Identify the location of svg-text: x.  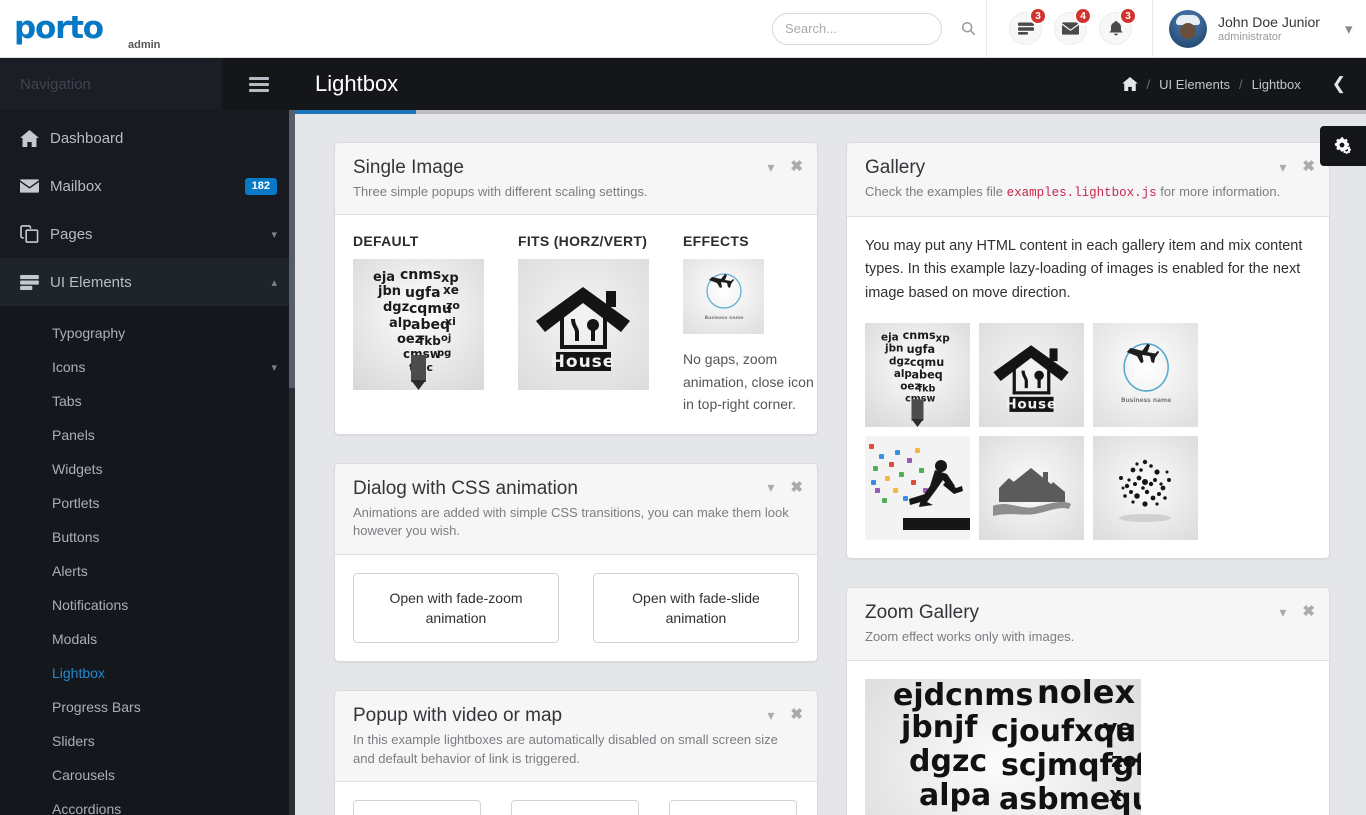
(1115, 794).